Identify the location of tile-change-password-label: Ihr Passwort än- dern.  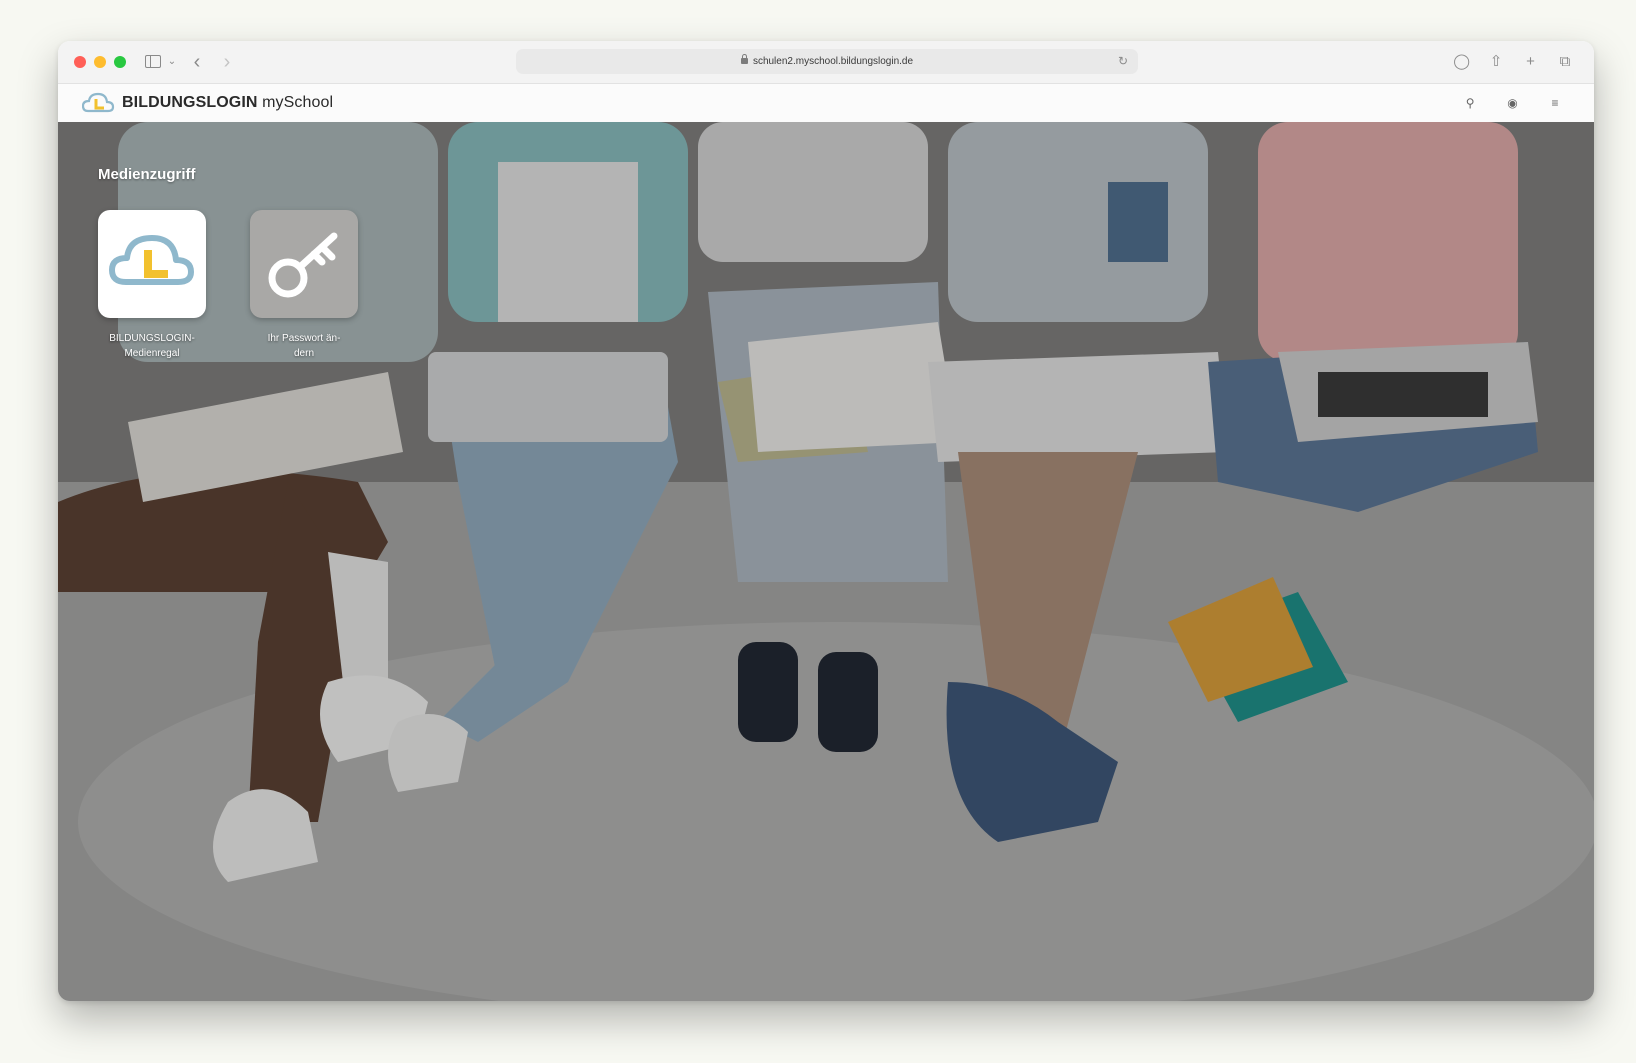
(304, 346).